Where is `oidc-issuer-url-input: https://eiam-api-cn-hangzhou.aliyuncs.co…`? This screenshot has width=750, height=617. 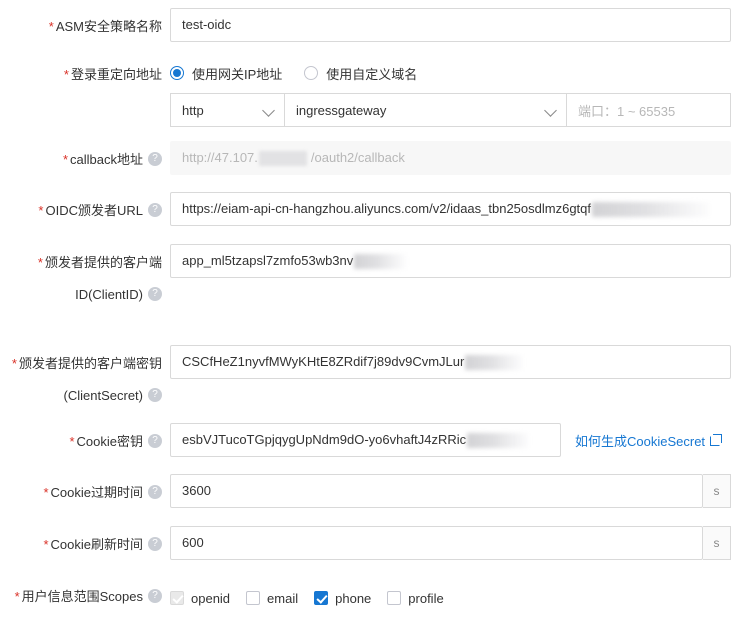 oidc-issuer-url-input: https://eiam-api-cn-hangzhou.aliyuncs.co… is located at coordinates (450, 209).